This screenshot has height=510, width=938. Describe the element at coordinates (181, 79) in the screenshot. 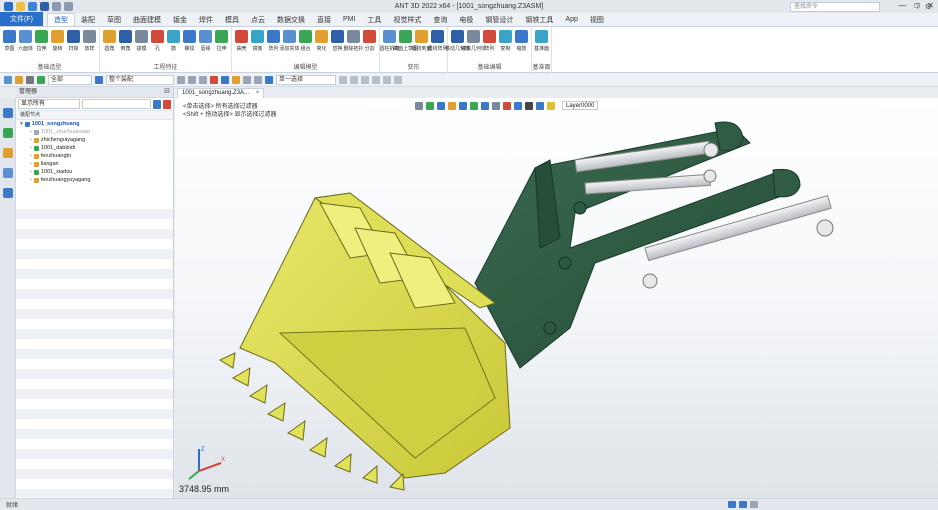

I see `snap-icon` at that location.